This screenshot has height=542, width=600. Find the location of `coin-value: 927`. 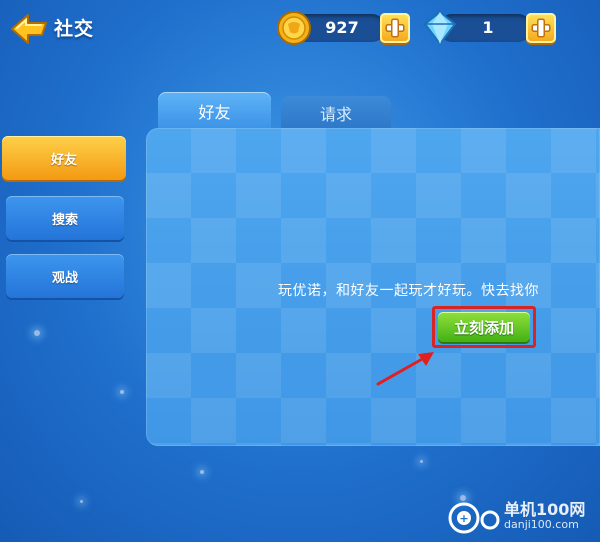

coin-value: 927 is located at coordinates (342, 27).